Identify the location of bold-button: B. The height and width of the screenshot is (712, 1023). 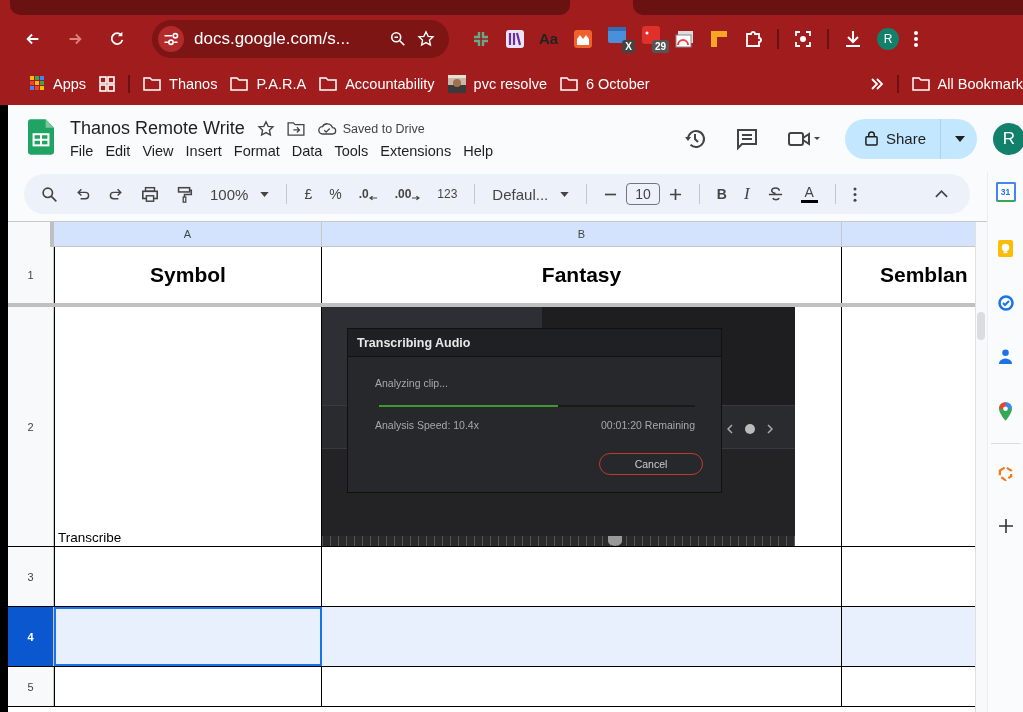
(721, 194).